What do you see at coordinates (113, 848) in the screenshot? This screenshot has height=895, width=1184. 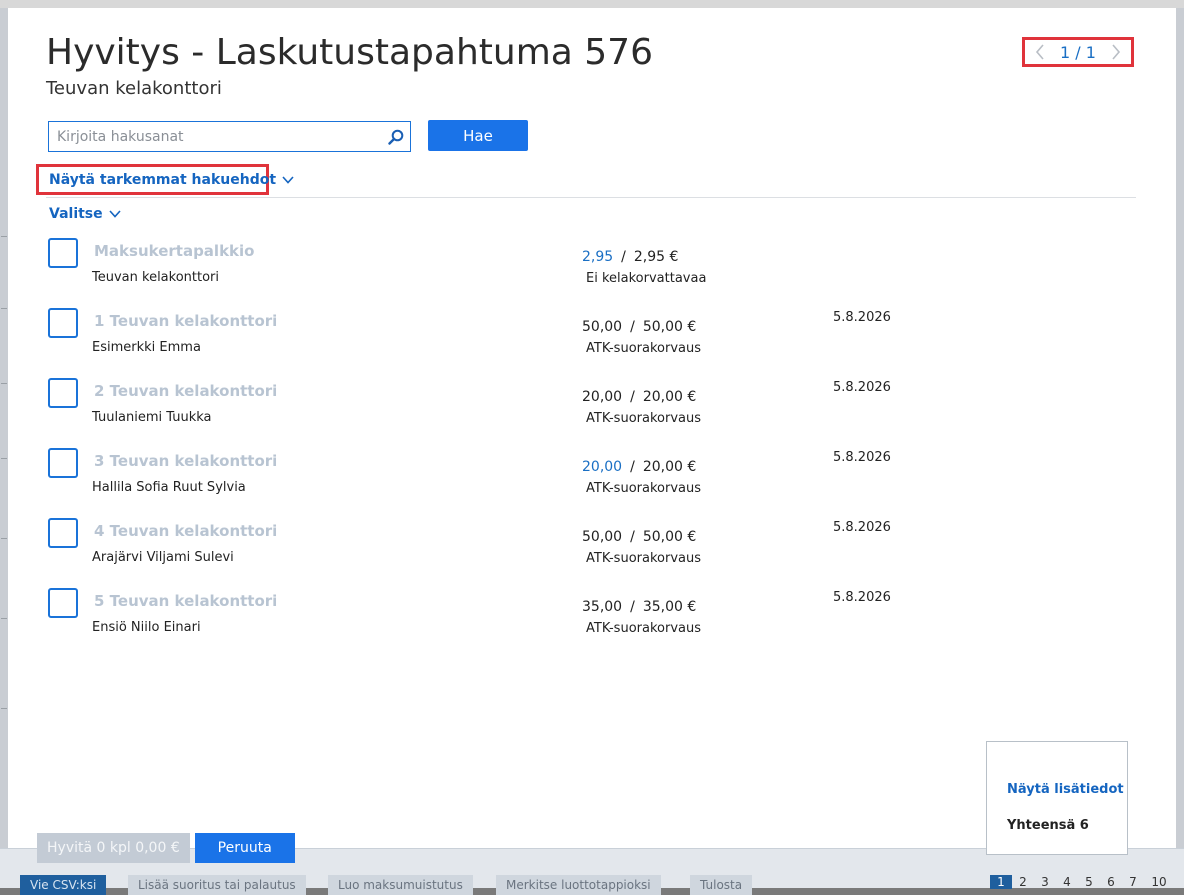 I see `credit-button: Hyvitä 0 kpl 0,00 €` at bounding box center [113, 848].